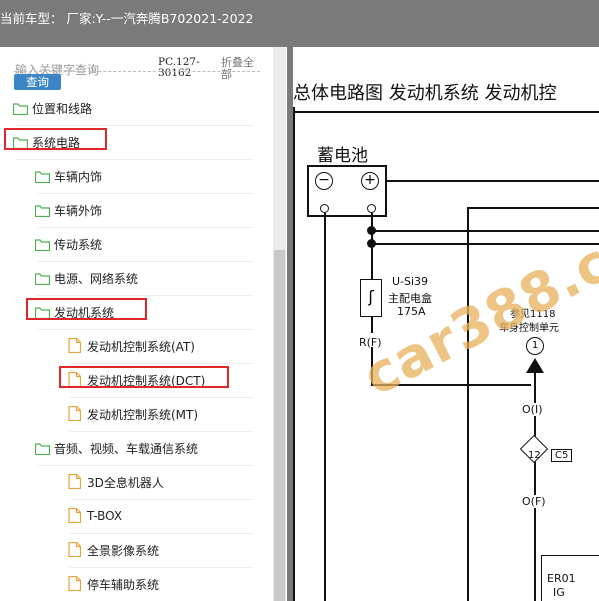  I want to click on tree-item-label: 停车辅助系统, so click(123, 584).